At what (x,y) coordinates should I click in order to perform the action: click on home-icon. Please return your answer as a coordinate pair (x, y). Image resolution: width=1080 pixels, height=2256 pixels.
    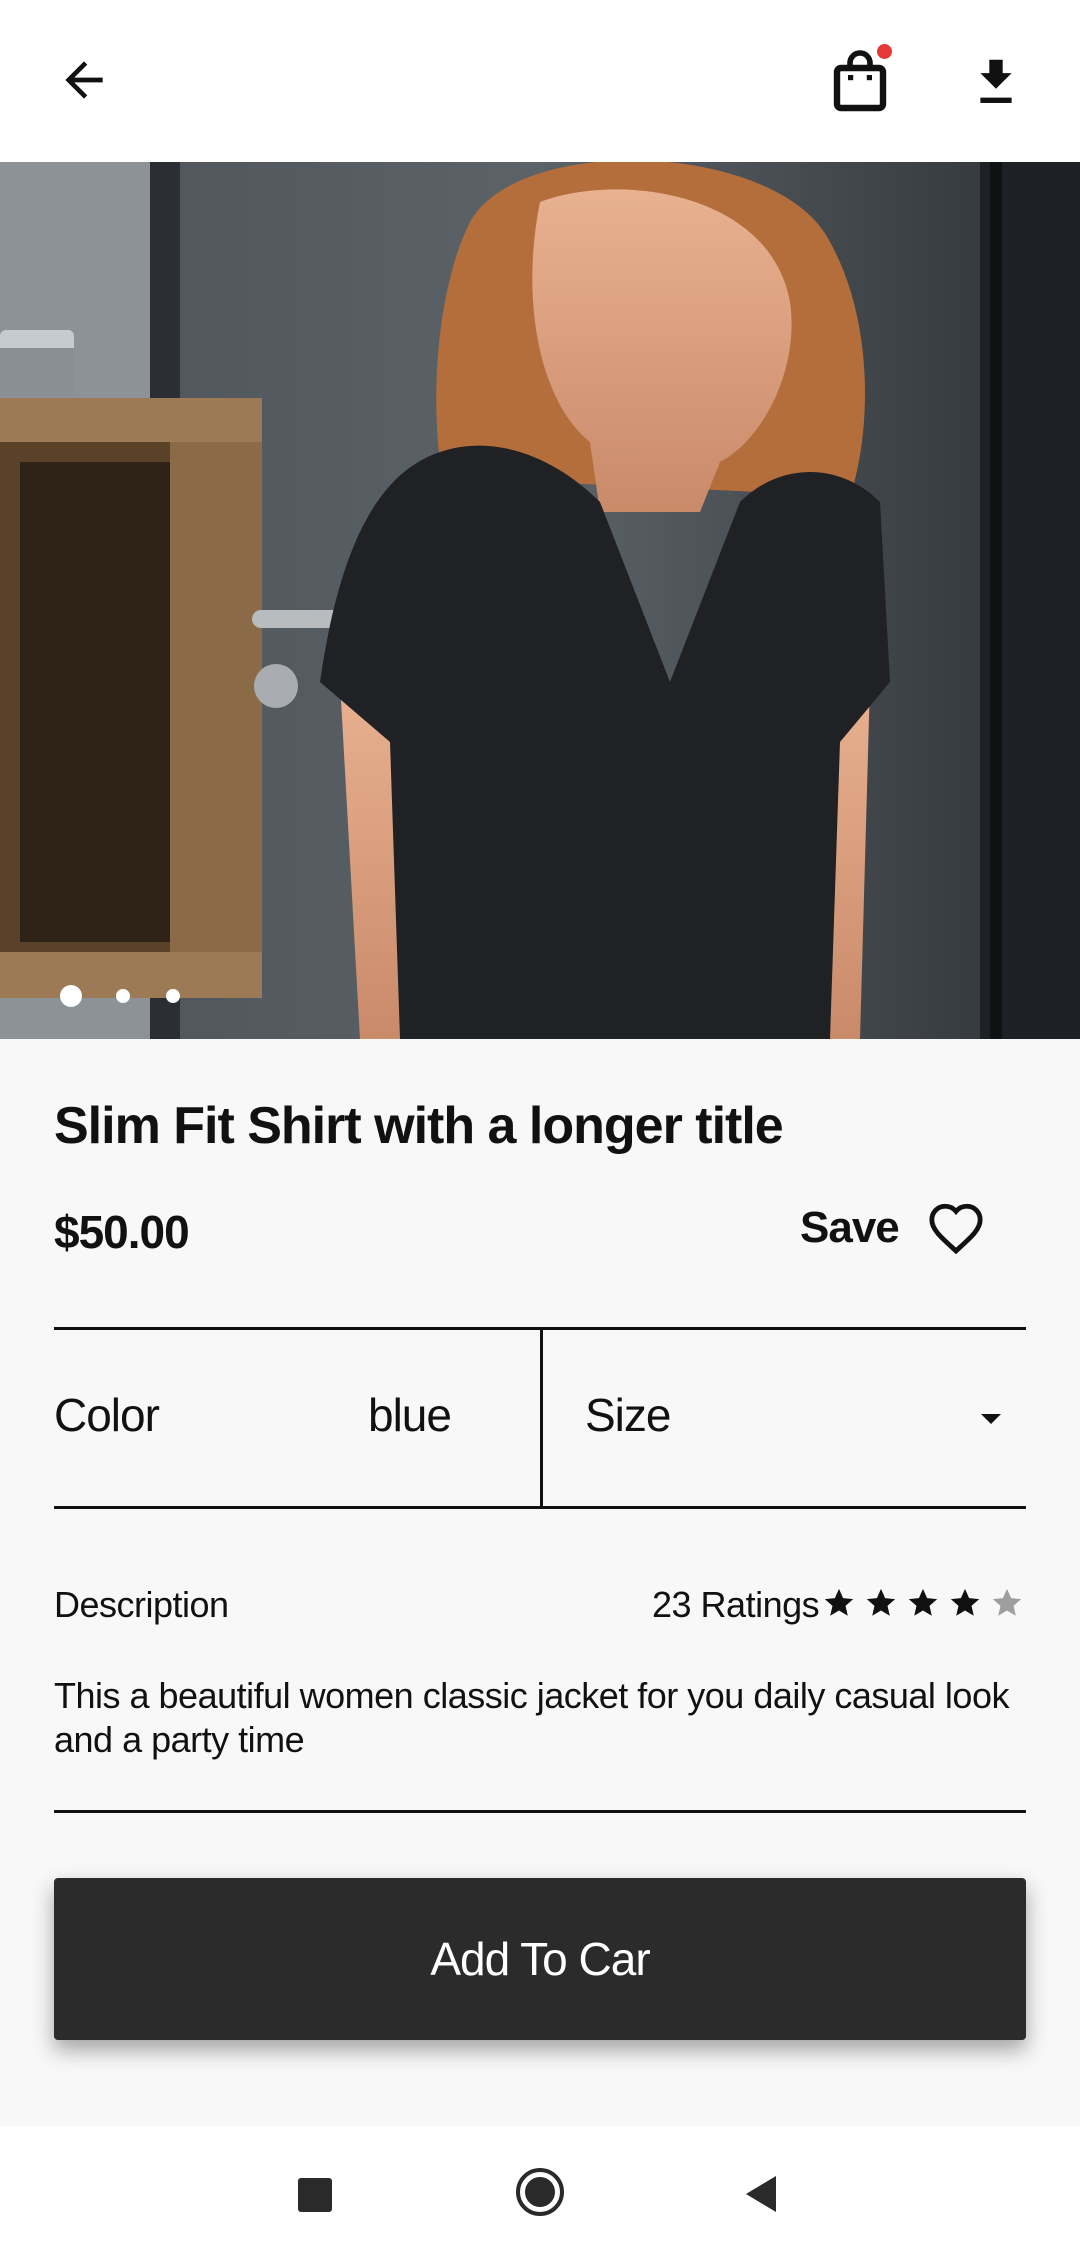
    Looking at the image, I should click on (540, 2192).